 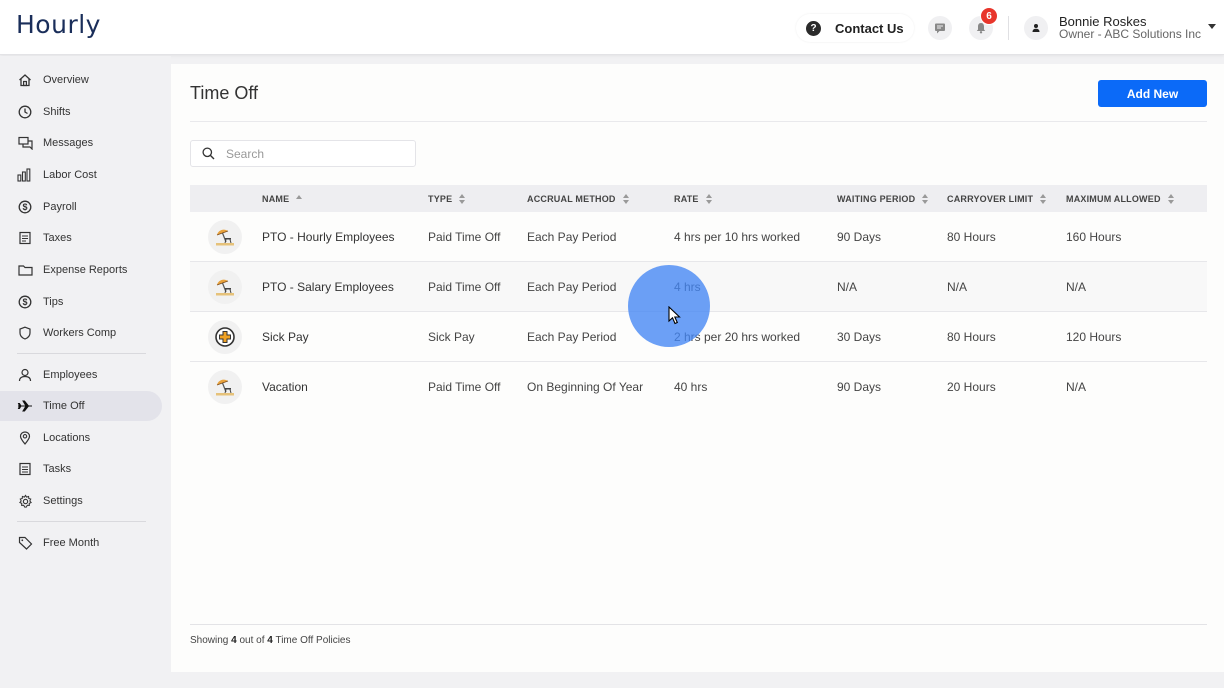 I want to click on medical-cross-icon, so click(x=225, y=337).